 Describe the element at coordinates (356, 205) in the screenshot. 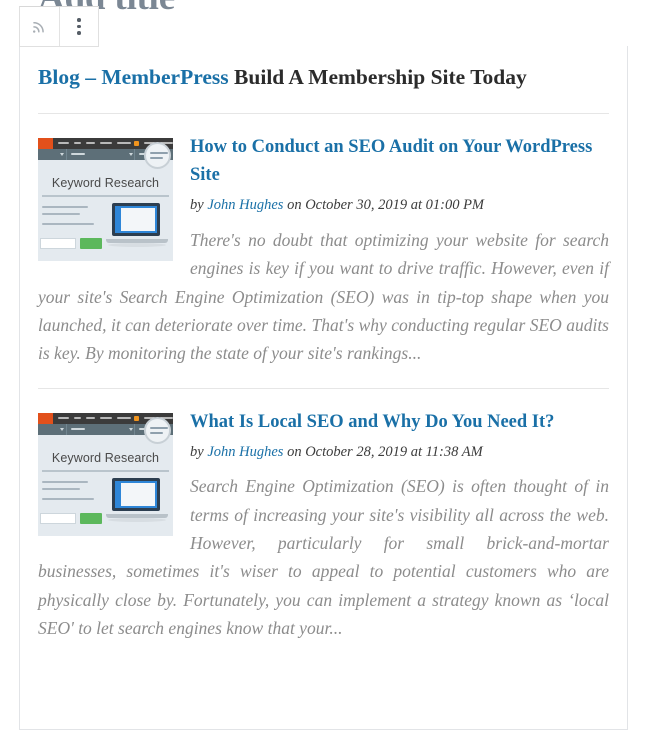

I see `feed-item-date: October 30, 2019` at that location.